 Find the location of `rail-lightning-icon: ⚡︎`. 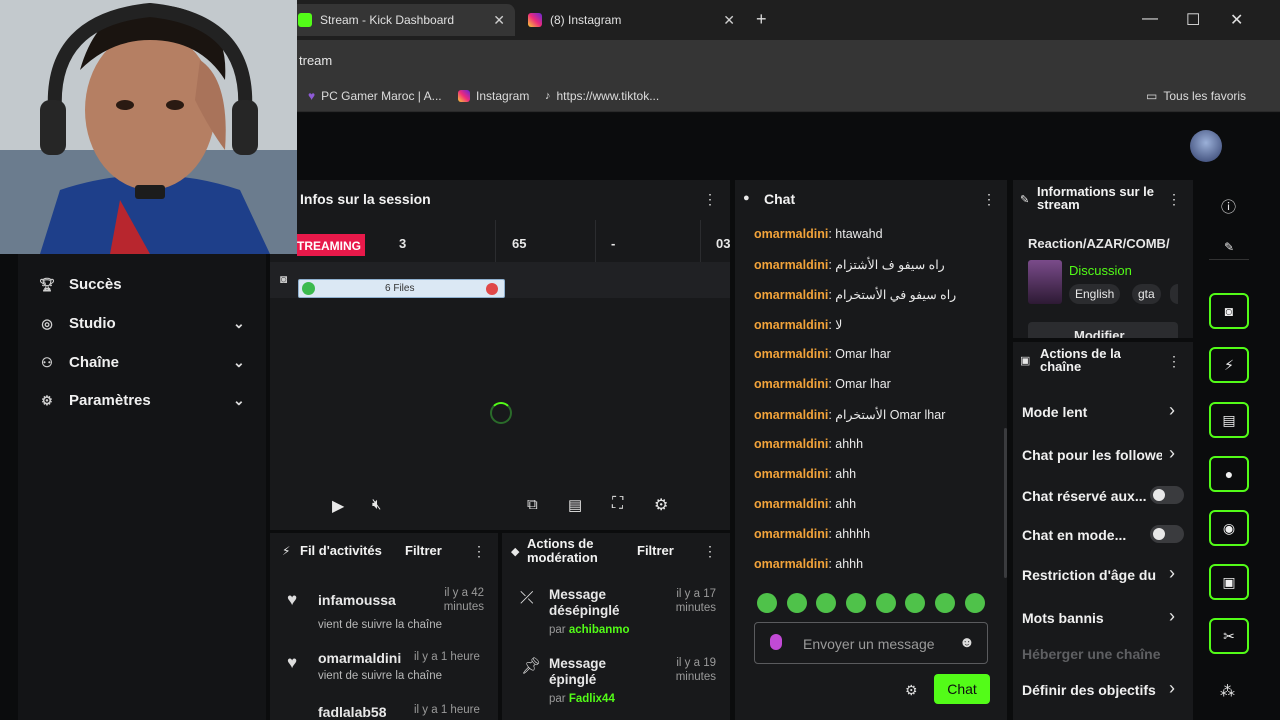

rail-lightning-icon: ⚡︎ is located at coordinates (1229, 365).